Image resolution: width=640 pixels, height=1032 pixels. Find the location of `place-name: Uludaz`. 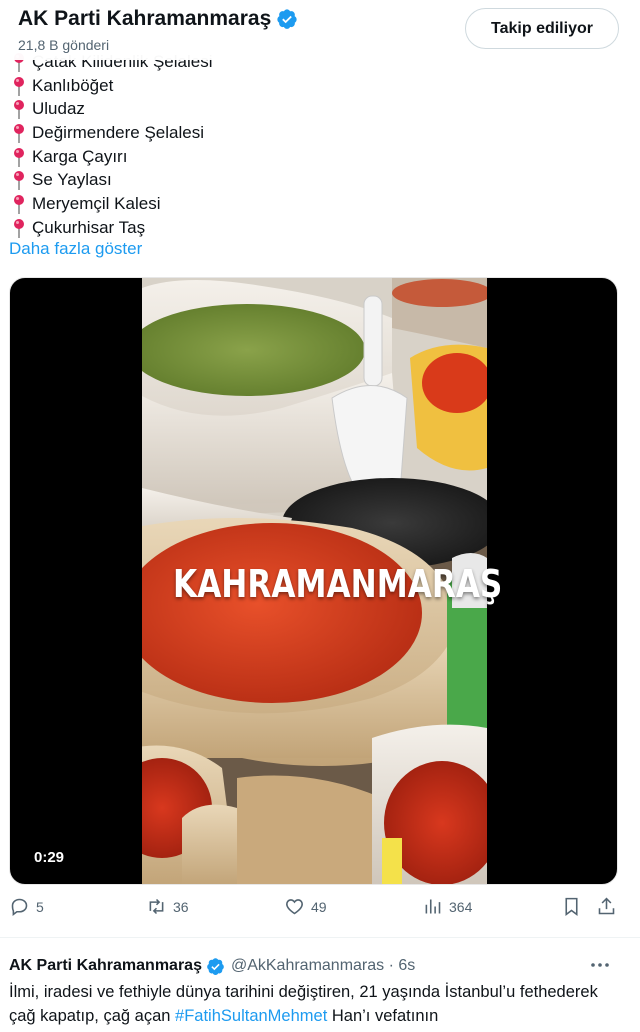

place-name: Uludaz is located at coordinates (58, 109).